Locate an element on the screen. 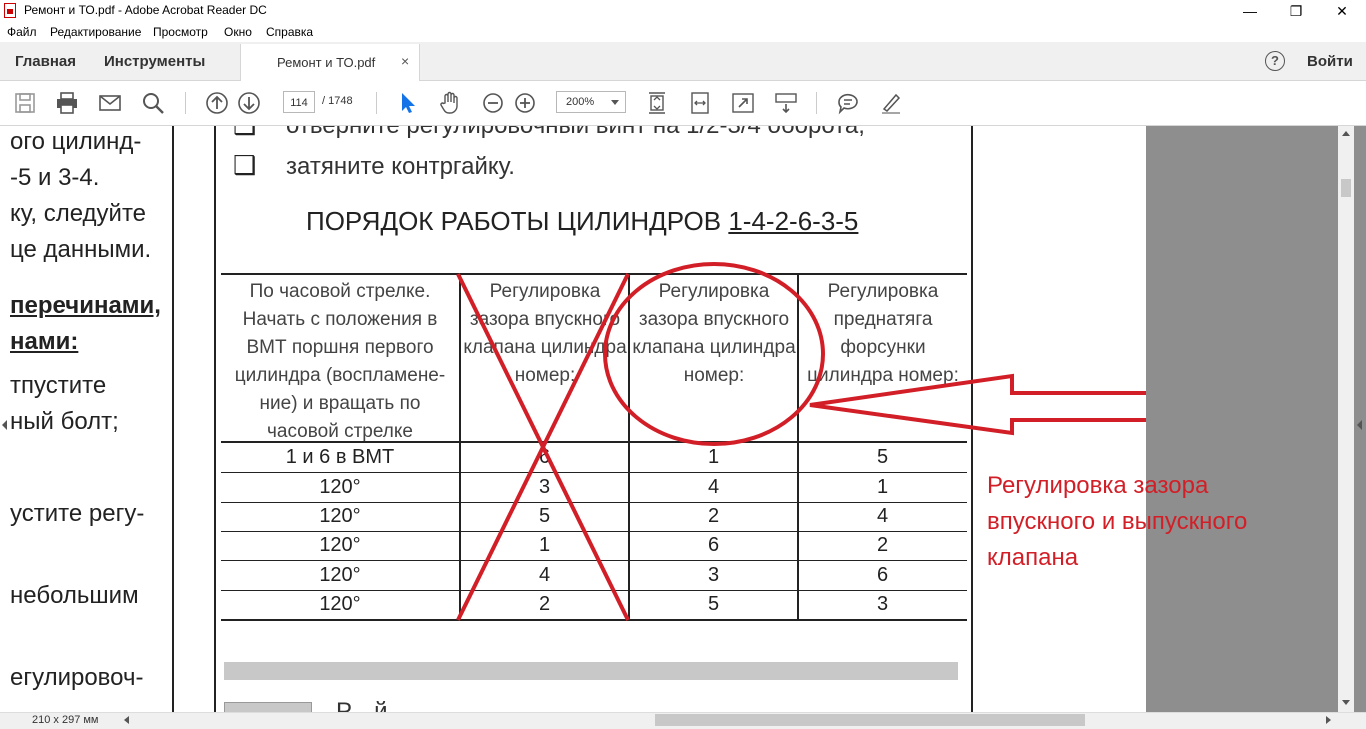 The image size is (1366, 729). page-size-label: 210 x 297 мм is located at coordinates (65, 720).